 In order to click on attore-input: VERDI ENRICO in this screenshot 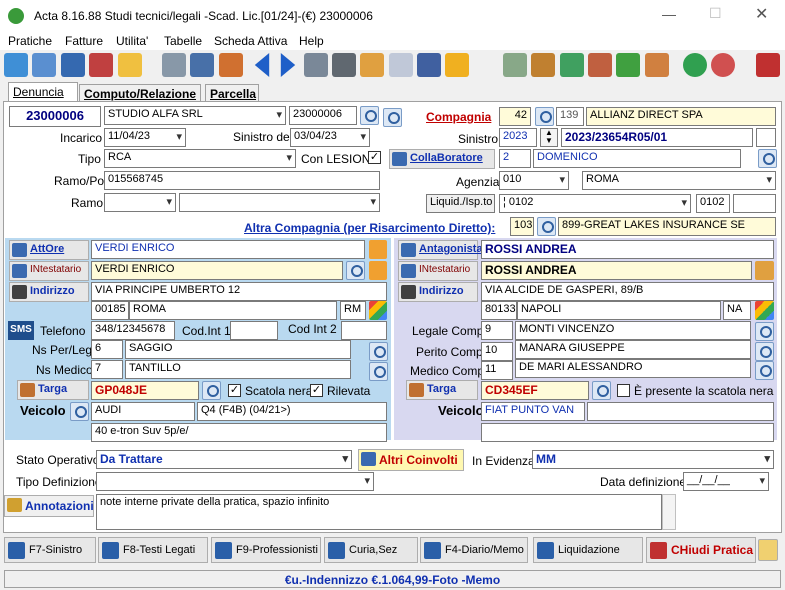, I will do `click(228, 249)`.